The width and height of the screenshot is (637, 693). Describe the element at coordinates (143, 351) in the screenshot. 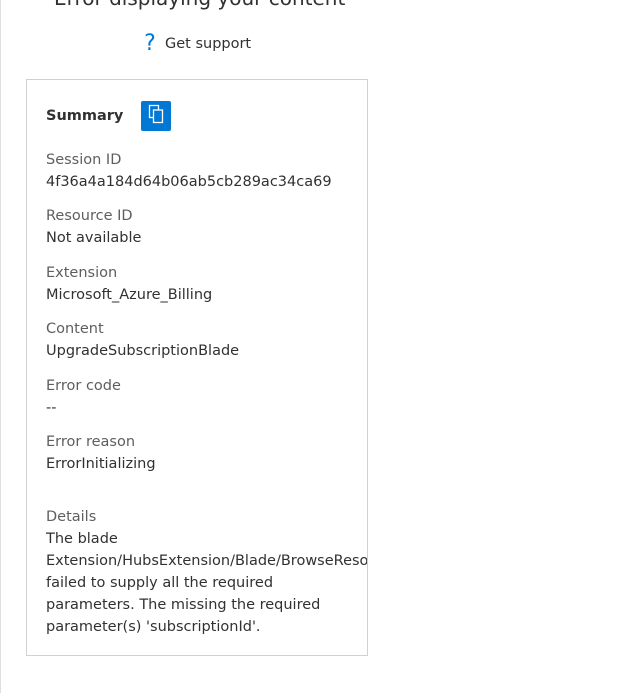

I see `content-value: UpgradeSubscriptionBlade` at that location.